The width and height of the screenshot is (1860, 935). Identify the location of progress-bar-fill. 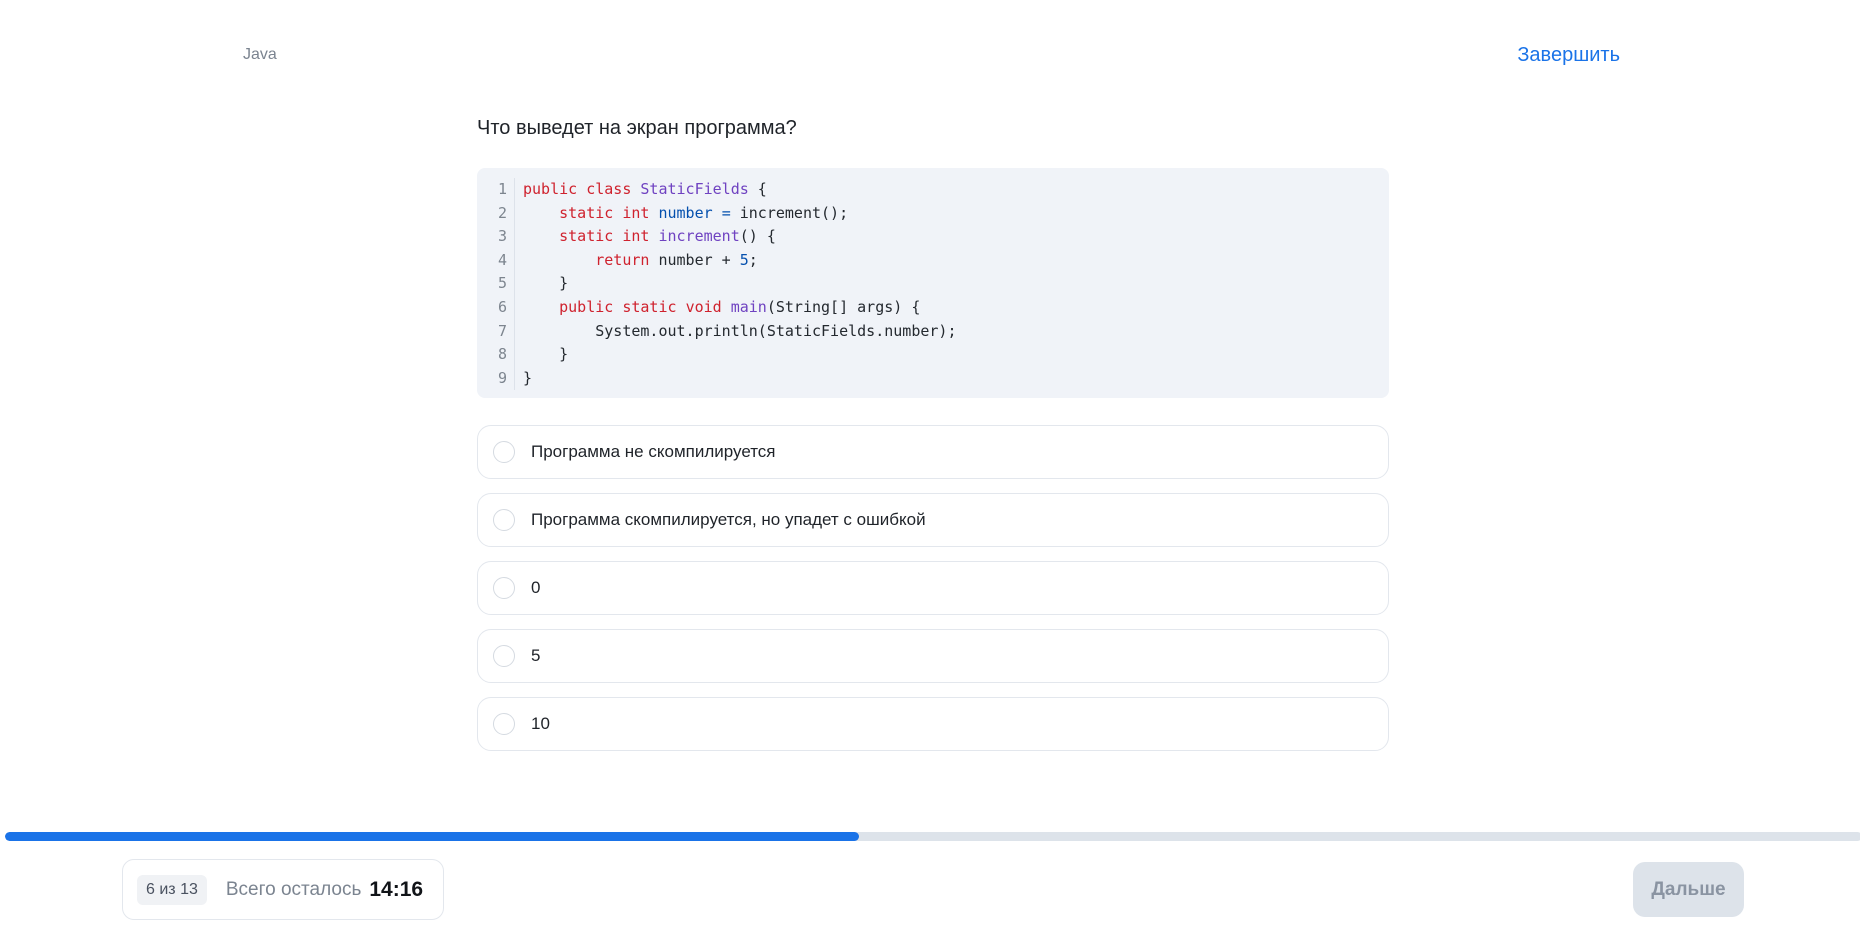
(432, 836).